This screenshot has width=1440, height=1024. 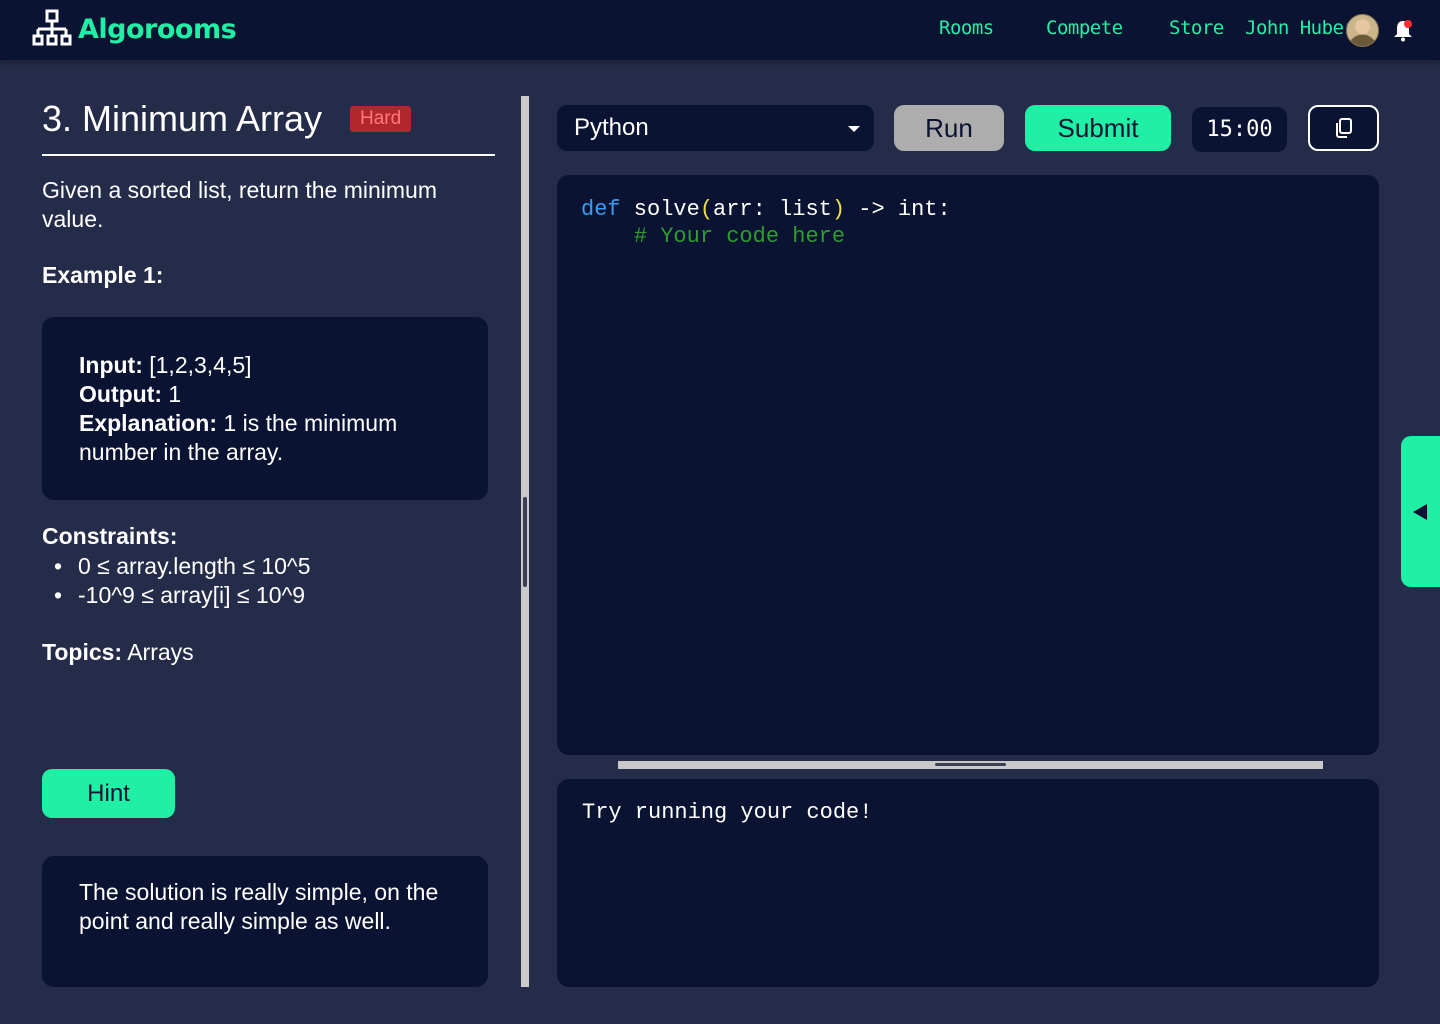 What do you see at coordinates (1084, 28) in the screenshot?
I see `nav-compete: Compete` at bounding box center [1084, 28].